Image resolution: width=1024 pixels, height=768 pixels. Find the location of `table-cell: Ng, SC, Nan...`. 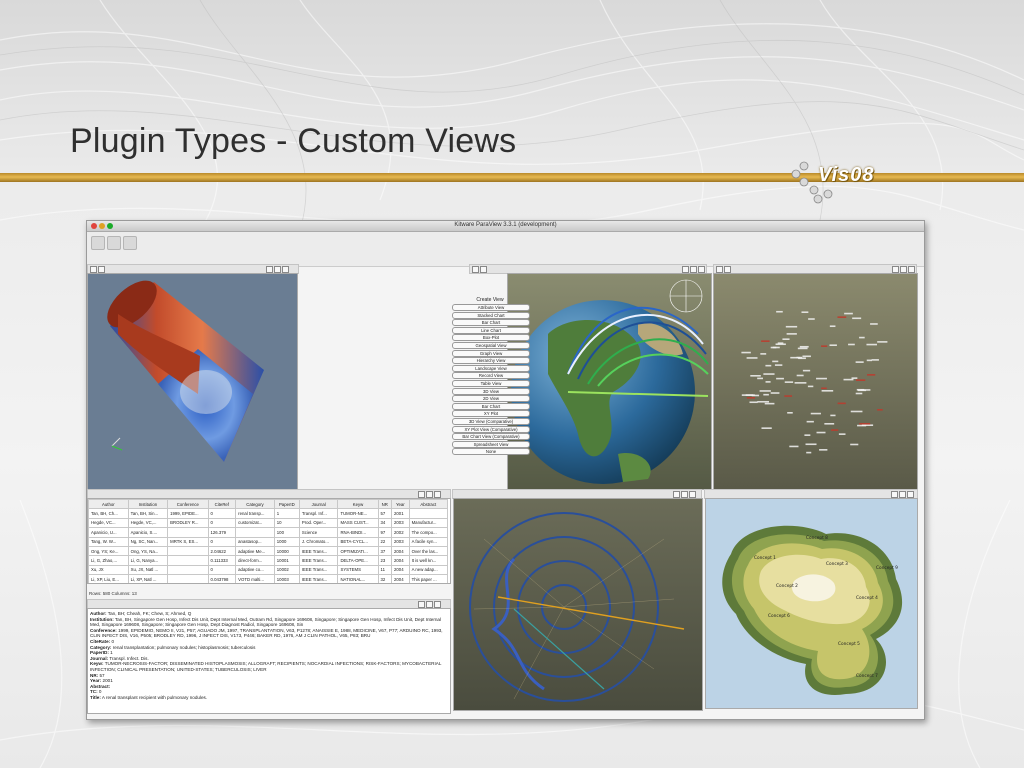

table-cell: Ng, SC, Nan... is located at coordinates (148, 541).